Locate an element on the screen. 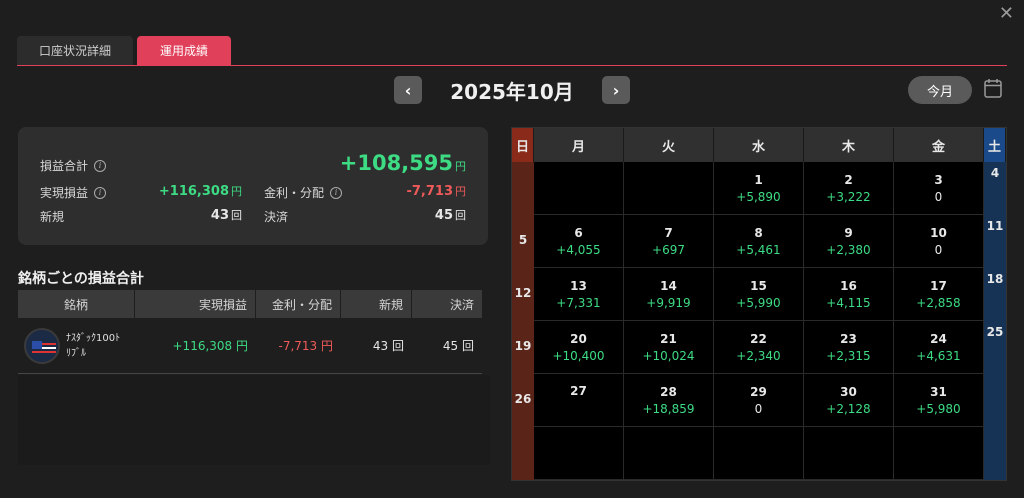 Image resolution: width=1024 pixels, height=498 pixels. calendar-day-cell: 28 +18,859 is located at coordinates (669, 400).